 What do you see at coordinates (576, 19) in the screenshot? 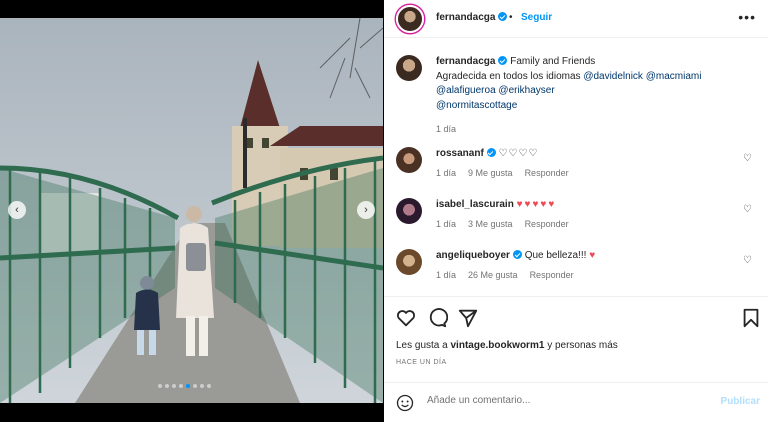
I see `post-header: fernandacga • Seguir •••` at bounding box center [576, 19].